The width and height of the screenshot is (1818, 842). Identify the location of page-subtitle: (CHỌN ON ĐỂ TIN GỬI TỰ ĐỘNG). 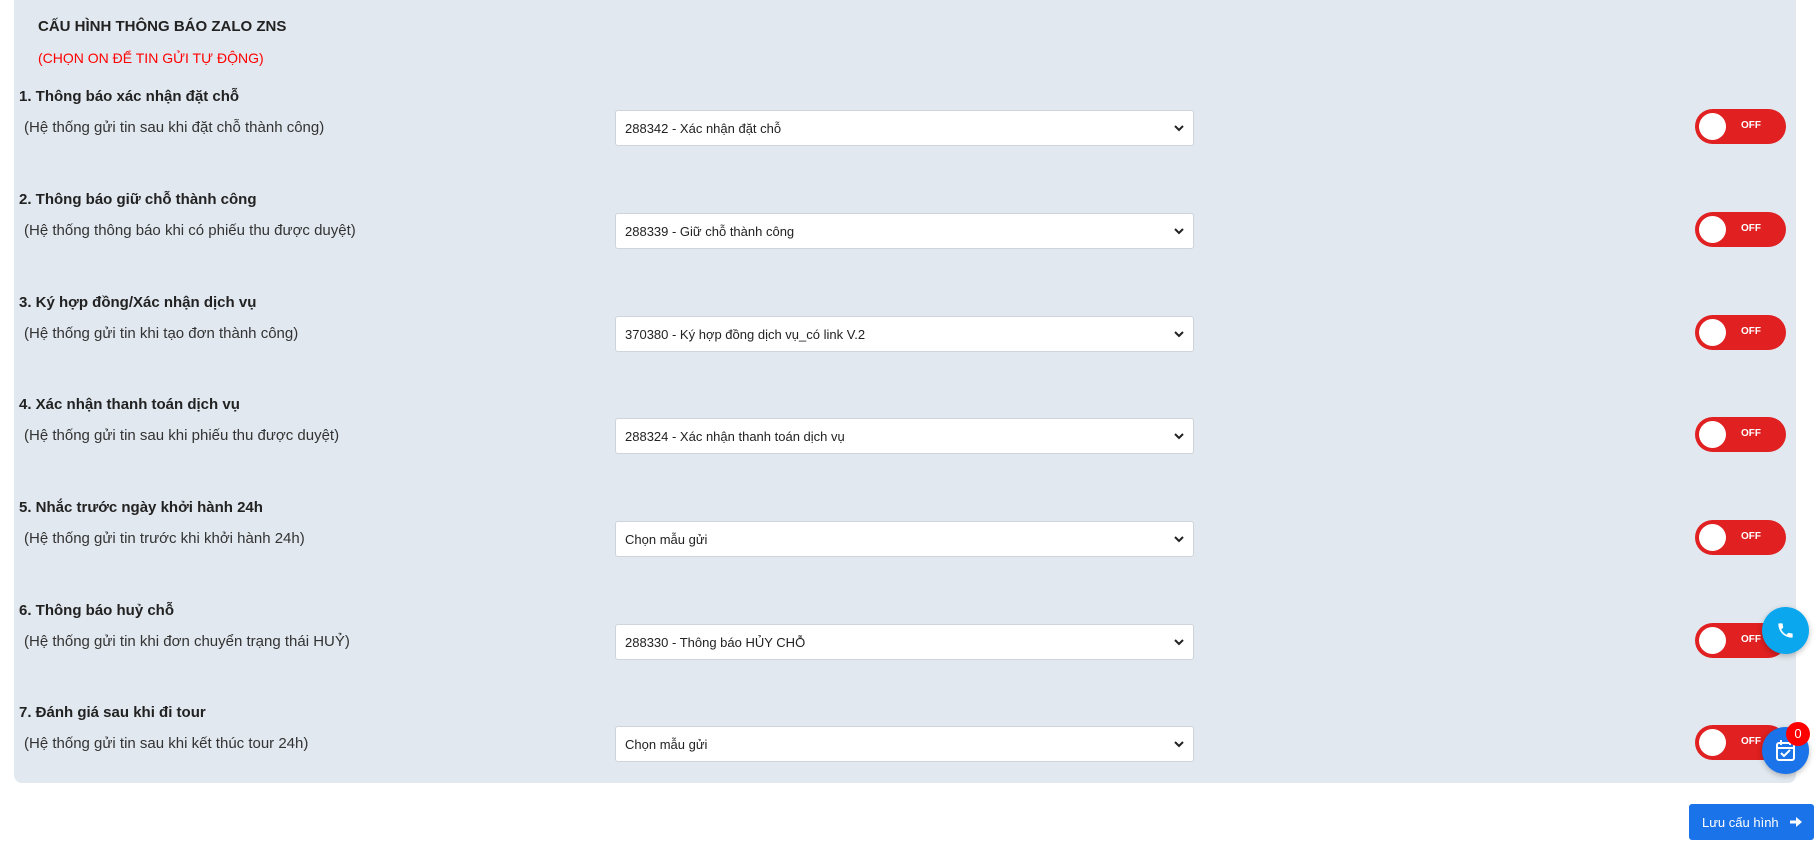
(151, 58).